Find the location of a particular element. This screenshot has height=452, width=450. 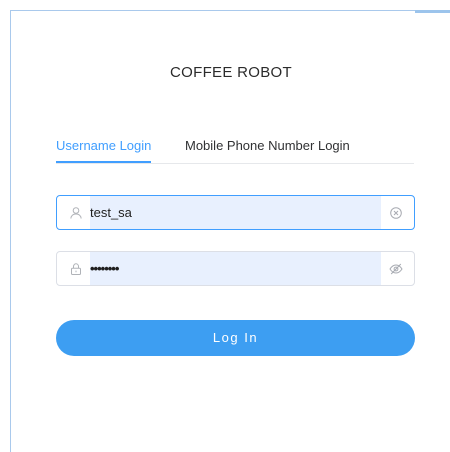

tab-username-login: Username Login is located at coordinates (104, 150).